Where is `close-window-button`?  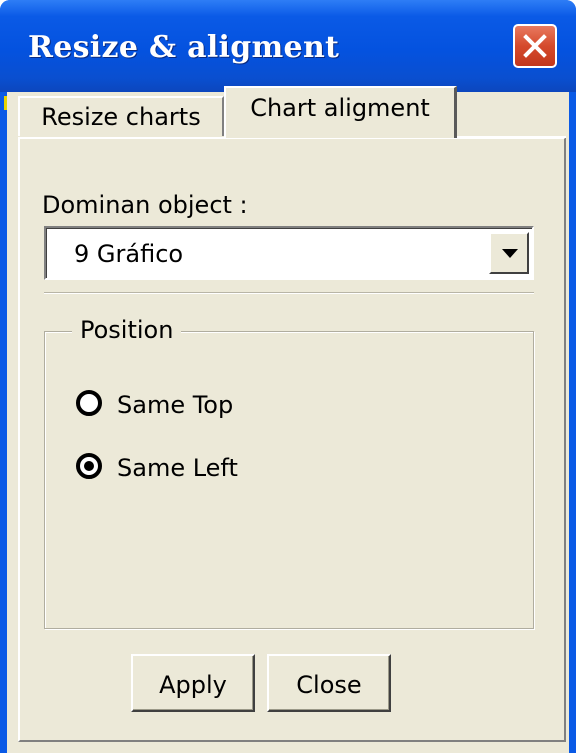
close-window-button is located at coordinates (535, 46).